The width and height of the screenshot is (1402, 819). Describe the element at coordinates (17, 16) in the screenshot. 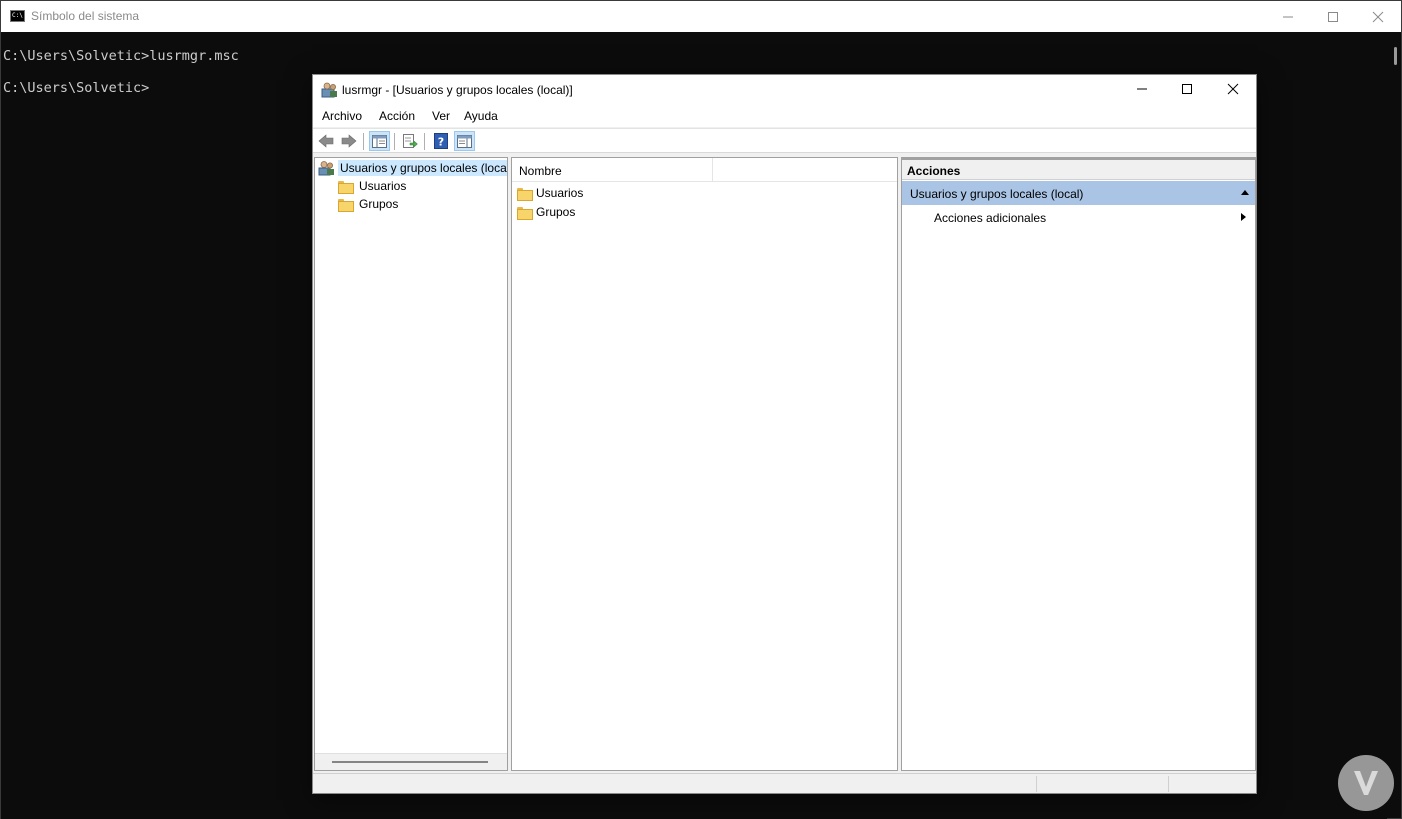

I see `console-app-icon` at that location.